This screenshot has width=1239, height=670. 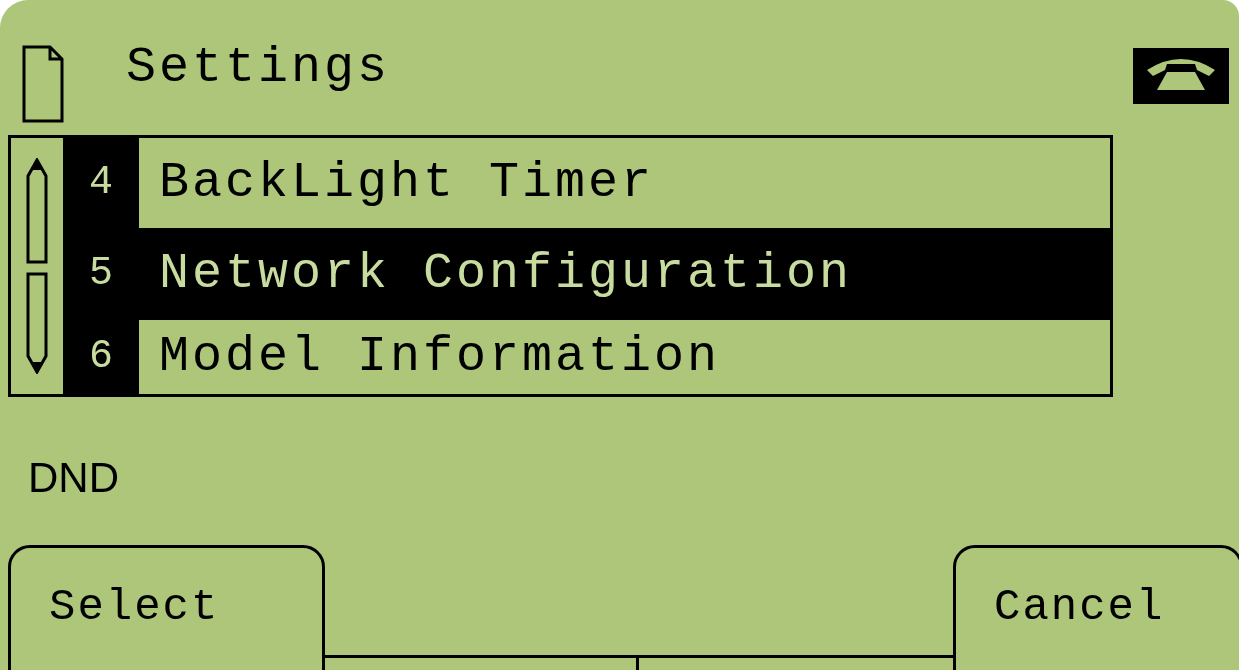 I want to click on document-icon, so click(x=43, y=84).